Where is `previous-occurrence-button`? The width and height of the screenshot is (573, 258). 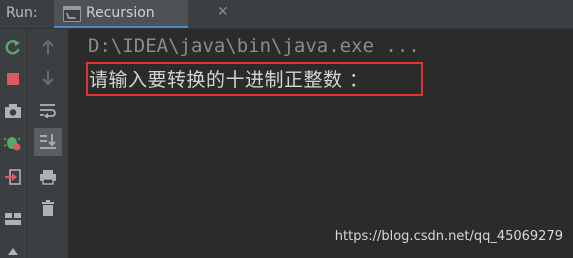
previous-occurrence-button is located at coordinates (48, 47).